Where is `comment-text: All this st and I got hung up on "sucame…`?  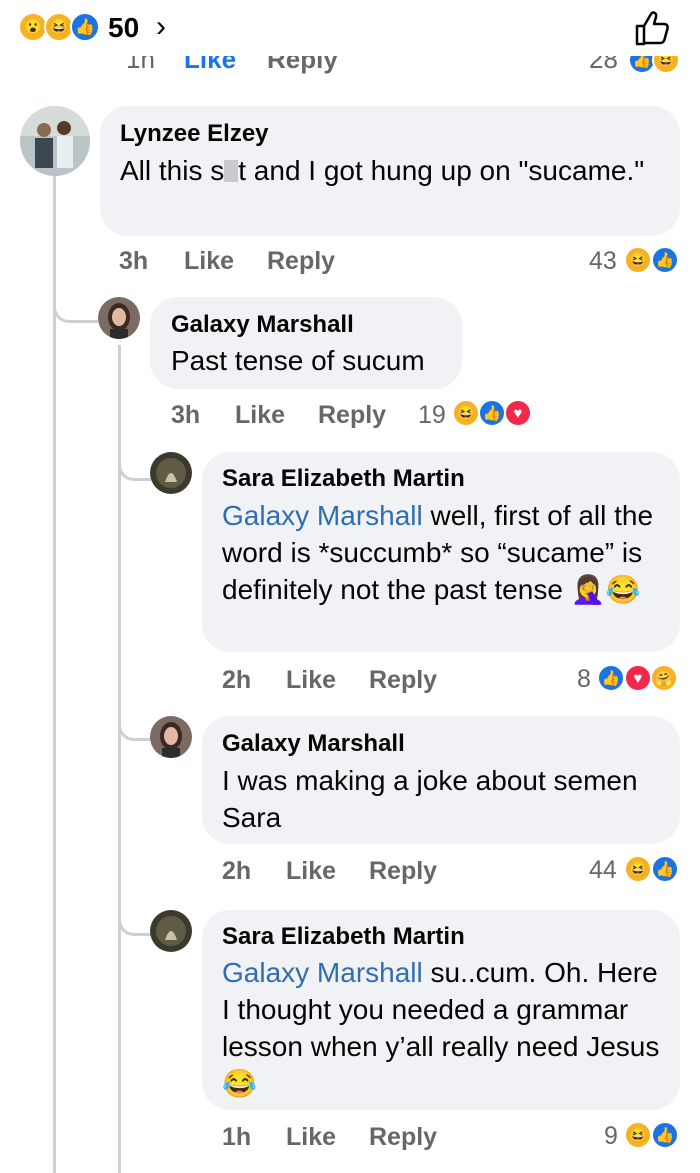 comment-text: All this st and I got hung up on "sucame… is located at coordinates (382, 170).